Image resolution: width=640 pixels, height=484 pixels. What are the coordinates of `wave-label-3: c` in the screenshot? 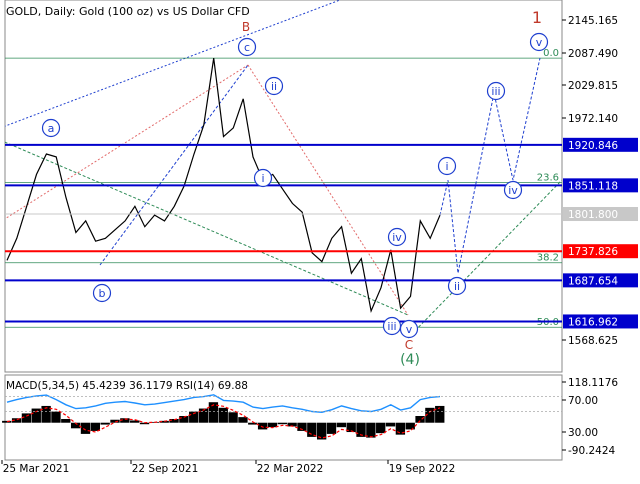 It's located at (247, 47).